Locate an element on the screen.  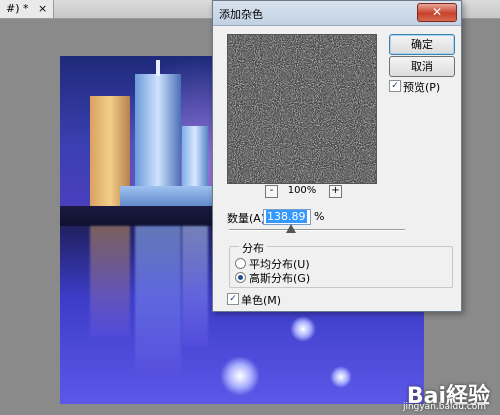
amount-value: 138.89 is located at coordinates (286, 216).